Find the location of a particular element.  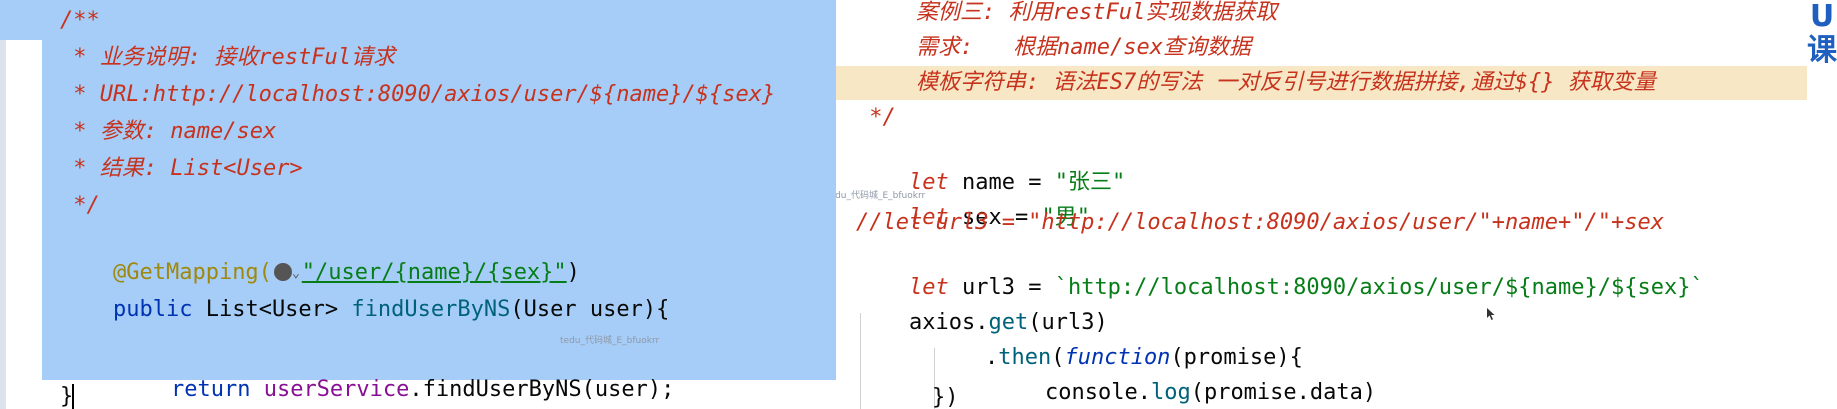

method-name: findUserByNS is located at coordinates (431, 309).